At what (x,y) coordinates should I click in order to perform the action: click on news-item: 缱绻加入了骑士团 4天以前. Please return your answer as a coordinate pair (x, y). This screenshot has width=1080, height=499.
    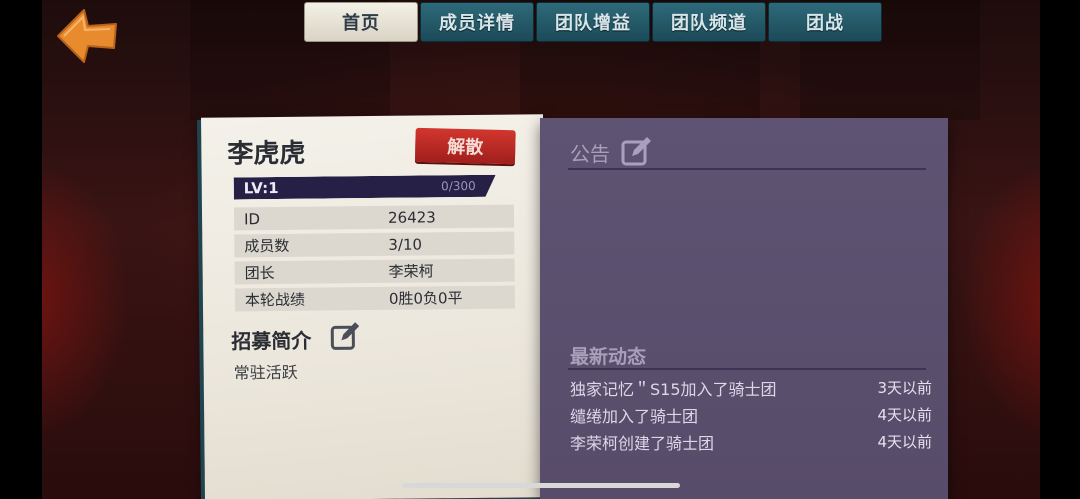
    Looking at the image, I should click on (751, 414).